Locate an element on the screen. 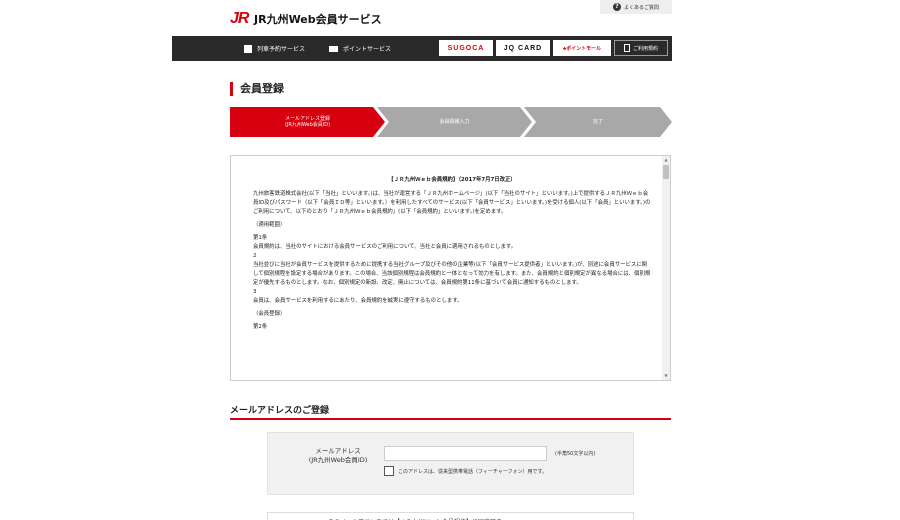  step-sublabel: (JR九州Web会員ID) is located at coordinates (307, 125).